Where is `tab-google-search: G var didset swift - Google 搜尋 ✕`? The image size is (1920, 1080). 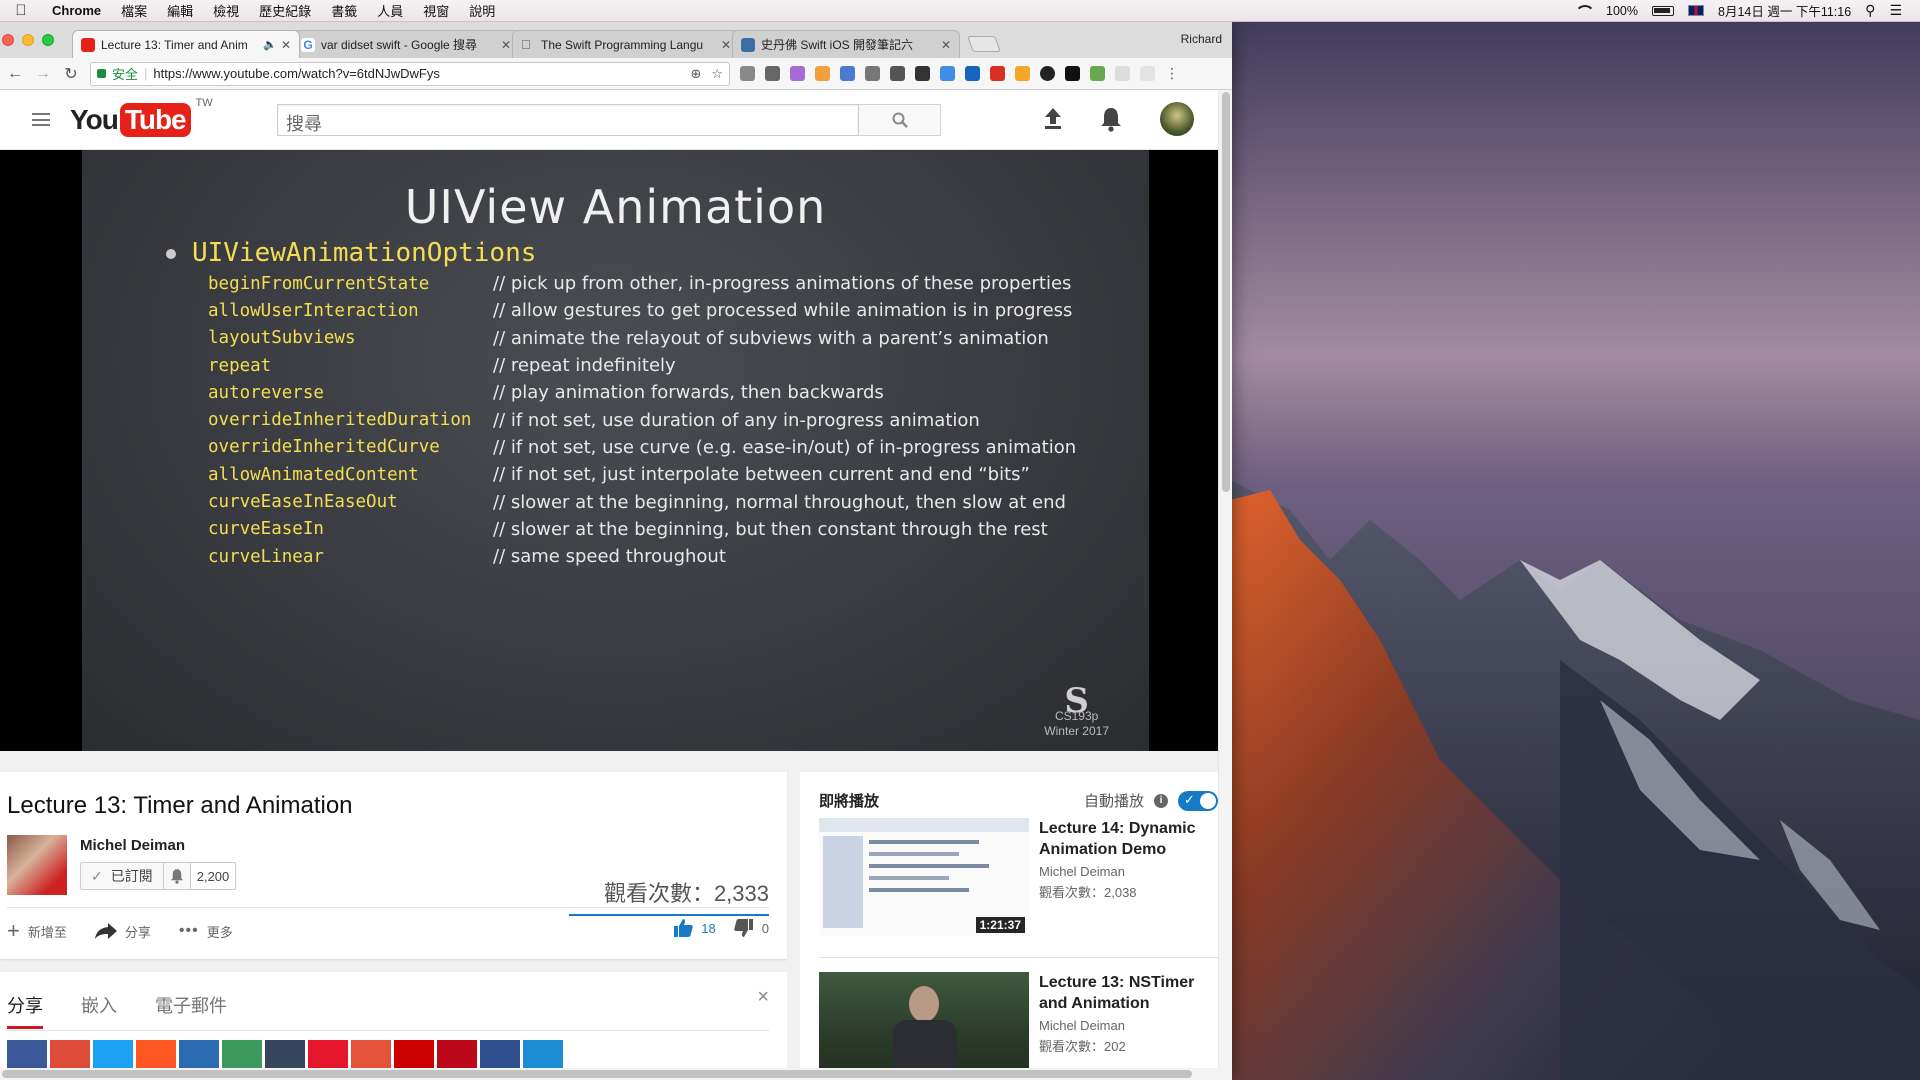 tab-google-search: G var didset swift - Google 搜尋 ✕ is located at coordinates (406, 44).